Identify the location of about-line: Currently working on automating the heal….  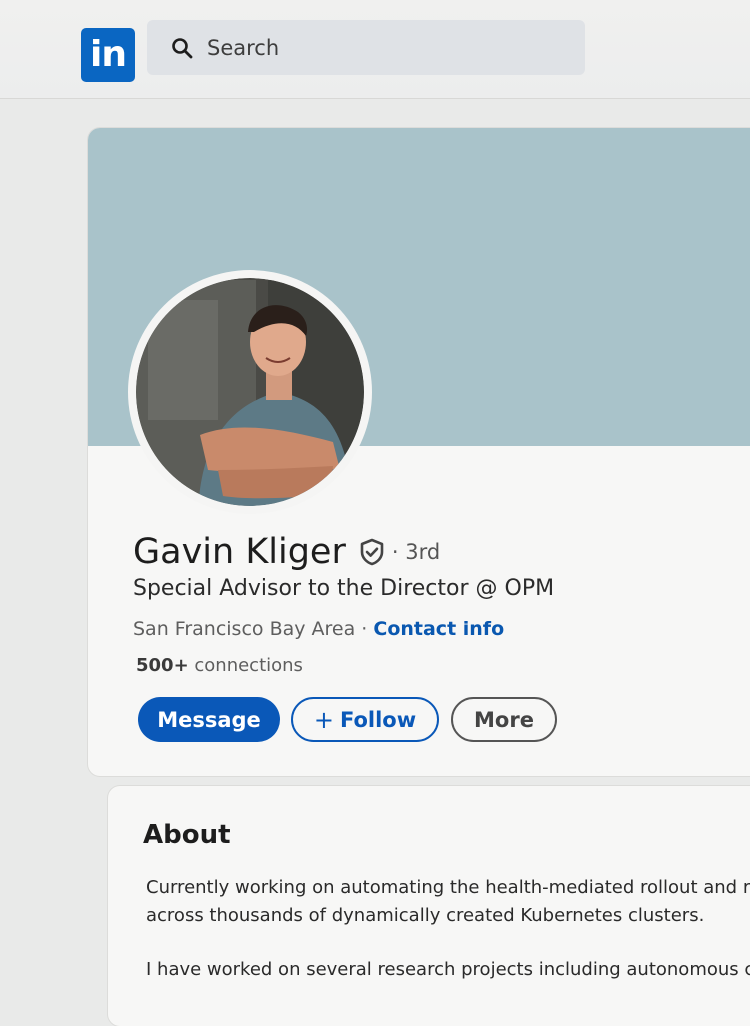
(448, 887).